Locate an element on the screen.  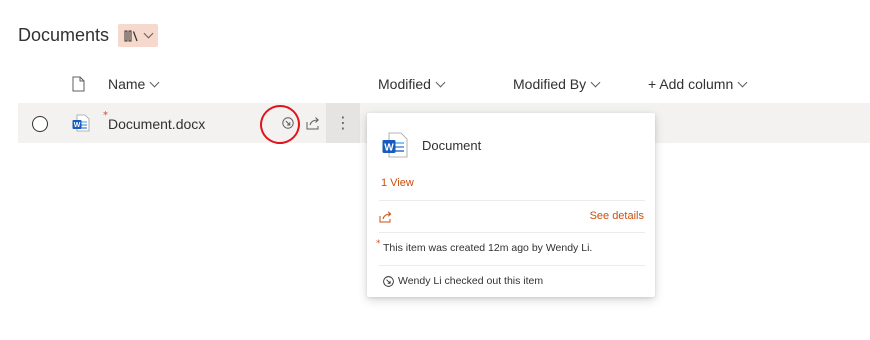
view-count-link: 1 View is located at coordinates (397, 183).